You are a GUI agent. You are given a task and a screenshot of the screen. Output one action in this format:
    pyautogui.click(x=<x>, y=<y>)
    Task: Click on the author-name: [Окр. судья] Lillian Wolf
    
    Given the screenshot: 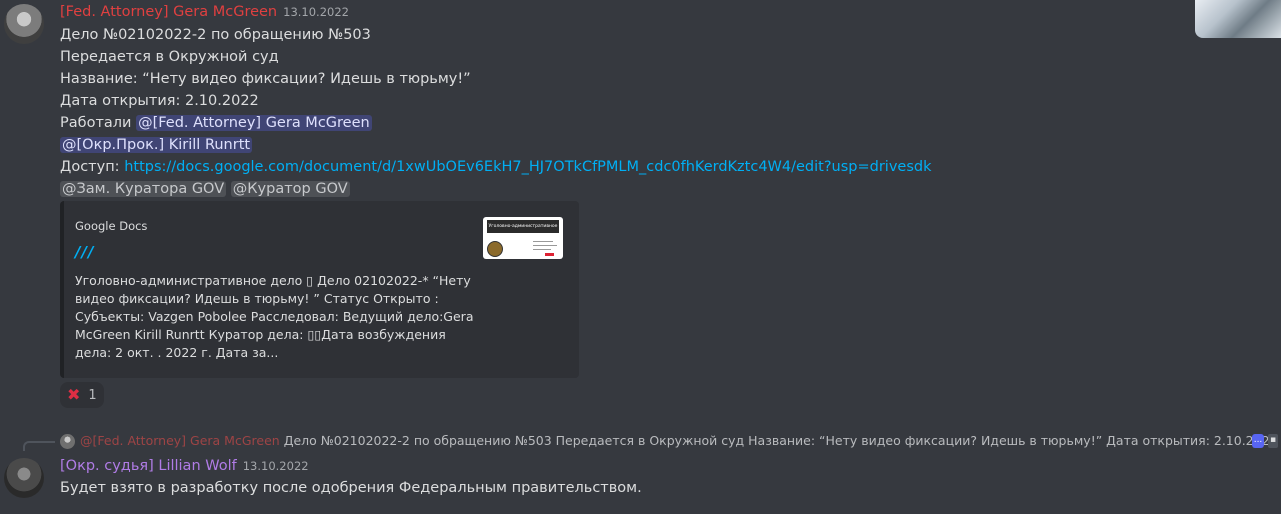 What is the action you would take?
    pyautogui.click(x=148, y=466)
    